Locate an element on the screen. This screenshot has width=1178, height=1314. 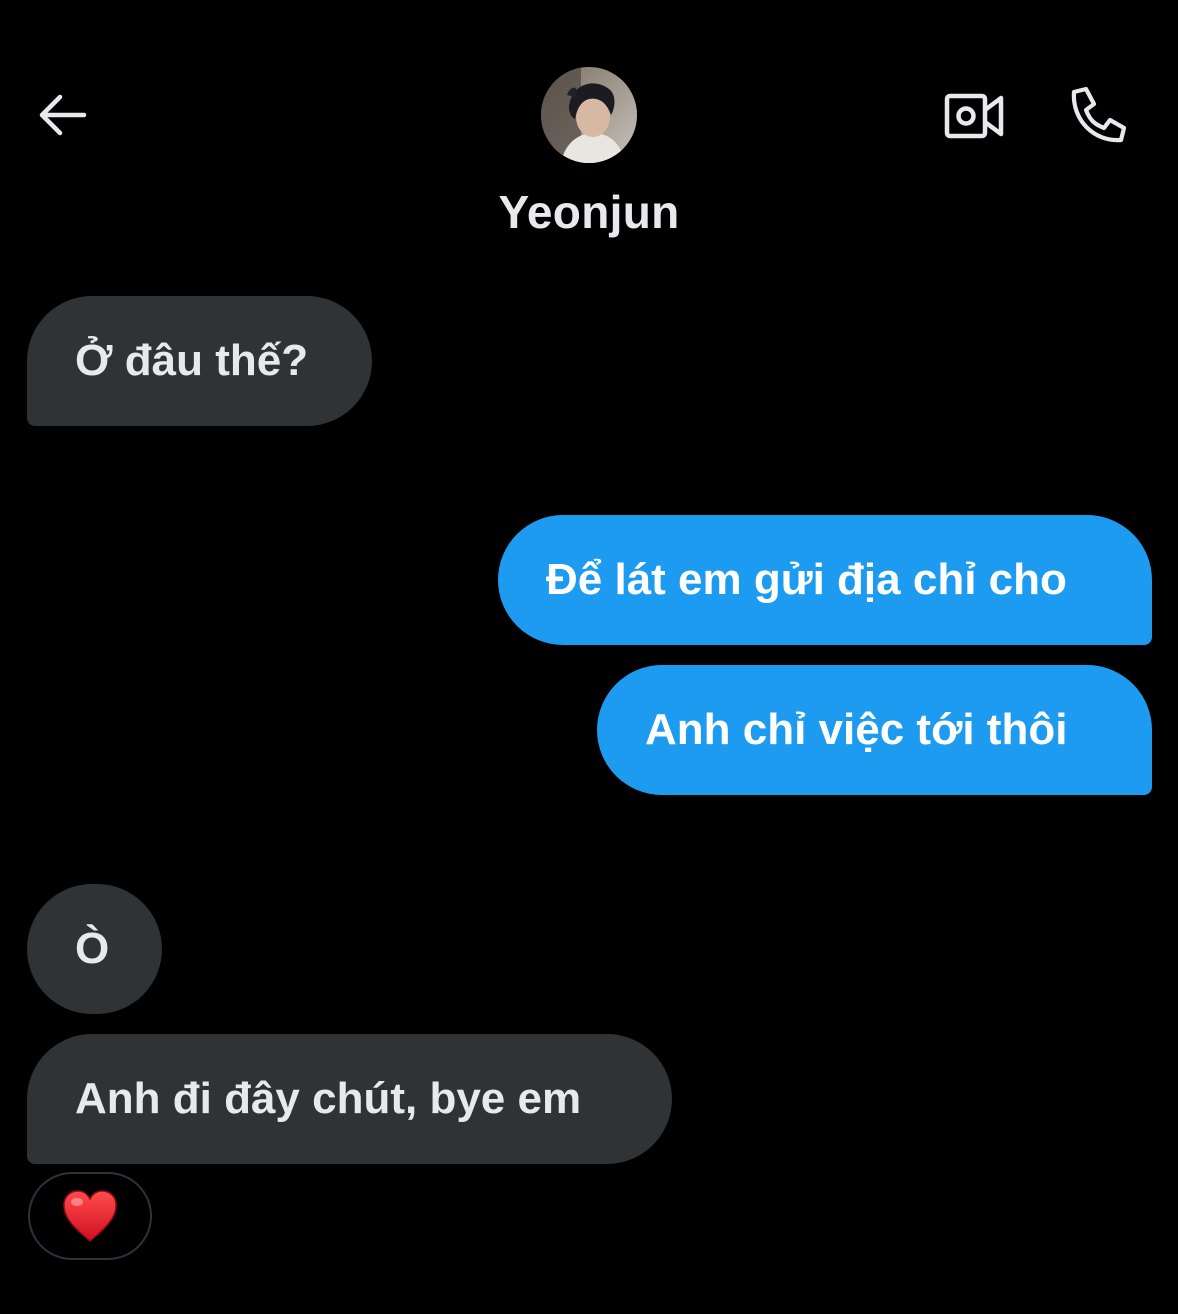
message-text: Ở đâu thế? is located at coordinates (192, 360).